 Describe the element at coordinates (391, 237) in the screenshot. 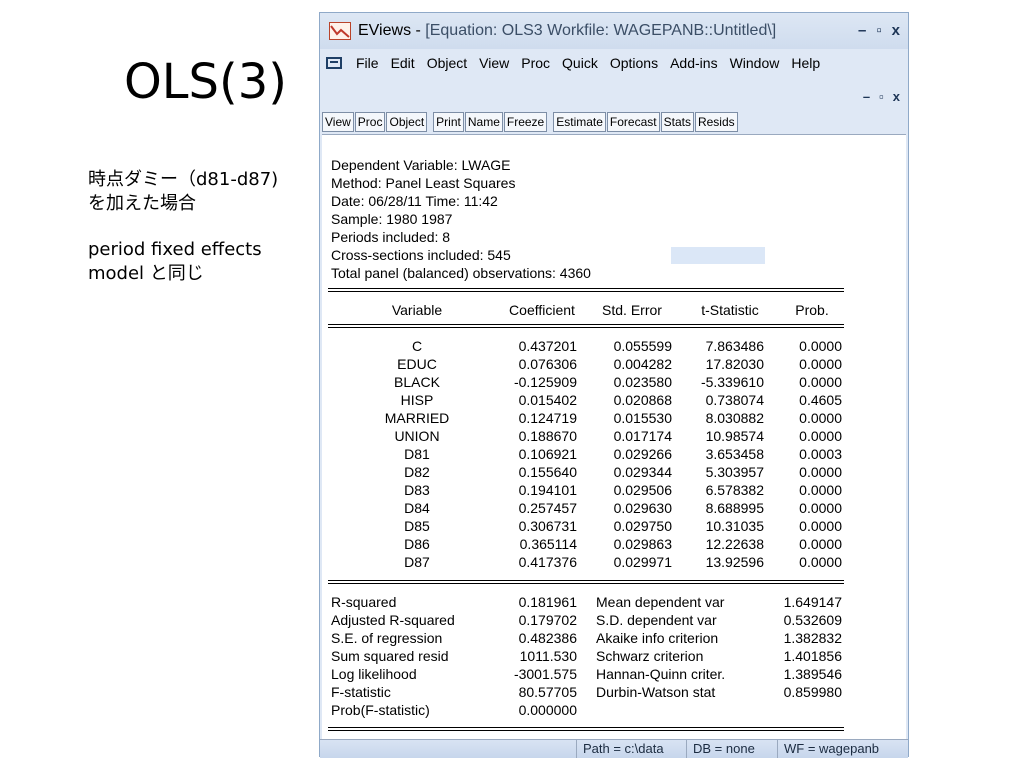

I see `header-periods: Periods included: 8` at that location.